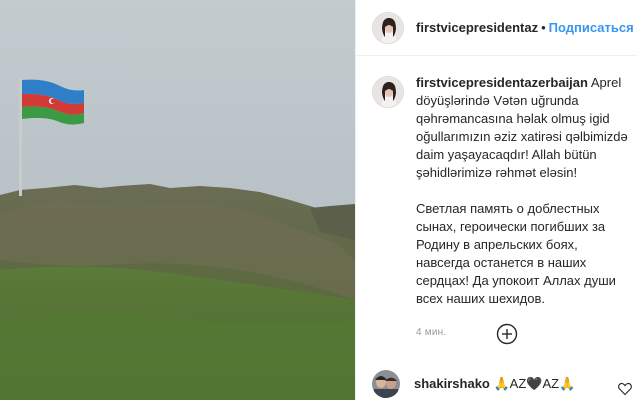 The image size is (637, 400). What do you see at coordinates (502, 82) in the screenshot?
I see `caption-username-link: firstvicepresidentazerbaijan` at bounding box center [502, 82].